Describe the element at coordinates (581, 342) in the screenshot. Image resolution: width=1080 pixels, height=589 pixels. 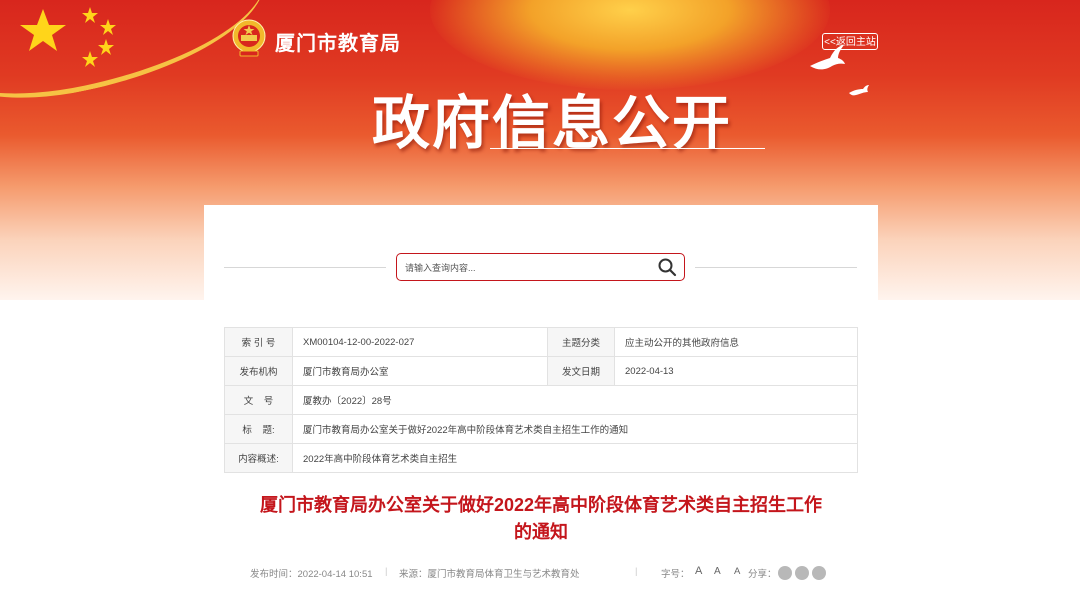
I see `category-label: 主题分类` at that location.